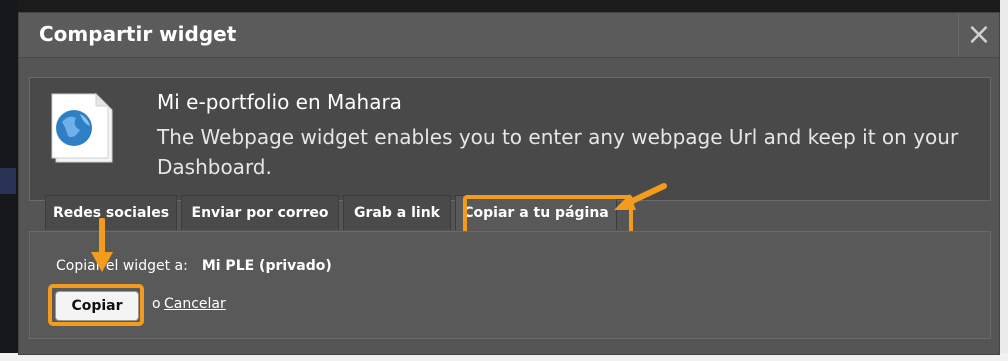  Describe the element at coordinates (195, 304) in the screenshot. I see `cancel-link: Cancelar` at that location.